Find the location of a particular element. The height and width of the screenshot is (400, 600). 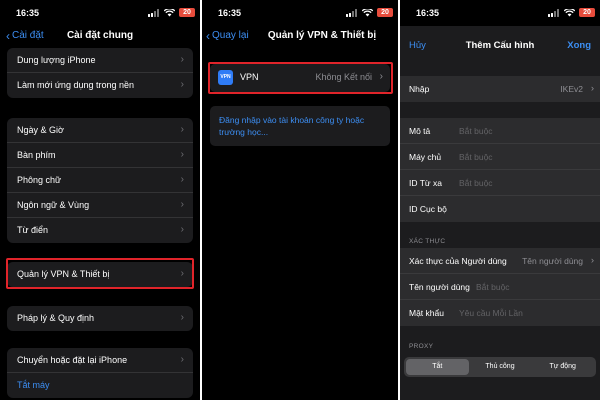

settings-row: Phông chữ › is located at coordinates (100, 180).